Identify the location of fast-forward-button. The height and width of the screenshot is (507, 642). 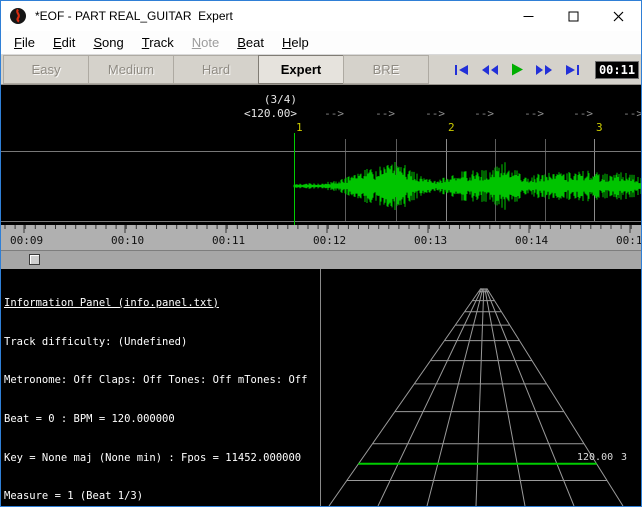
(544, 70).